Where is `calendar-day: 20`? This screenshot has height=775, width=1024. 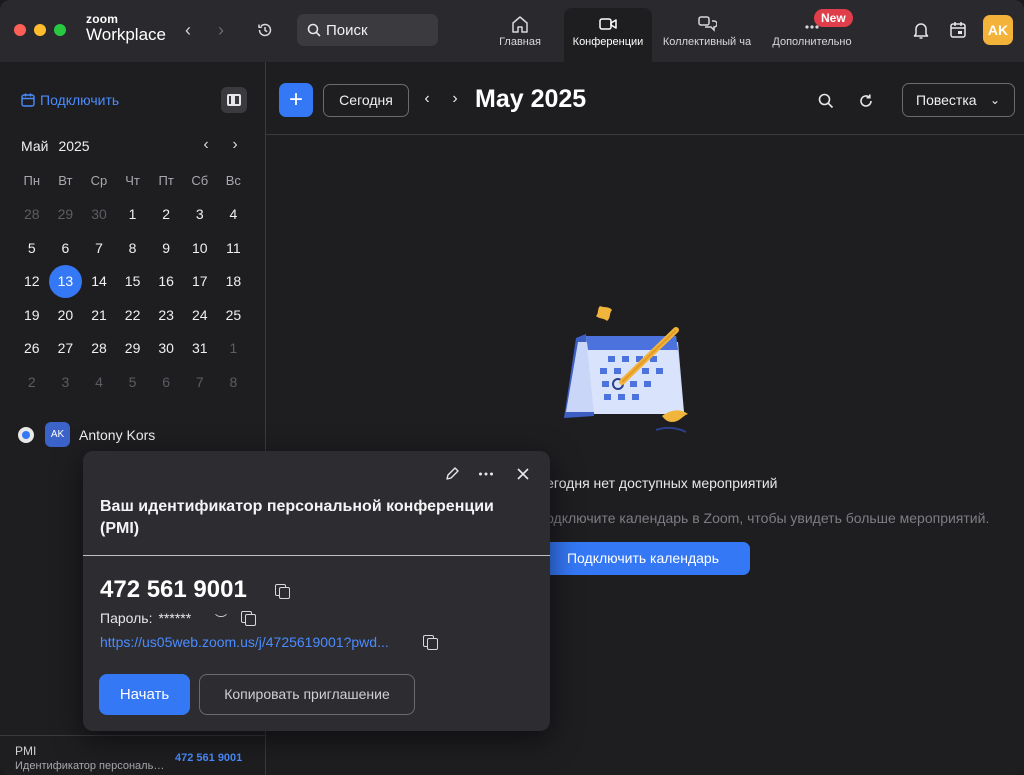 calendar-day: 20 is located at coordinates (66, 315).